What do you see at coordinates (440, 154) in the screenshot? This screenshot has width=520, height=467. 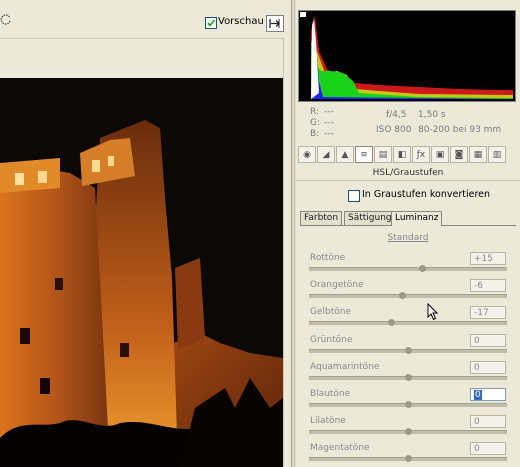 I see `fx-icon: ▣` at bounding box center [440, 154].